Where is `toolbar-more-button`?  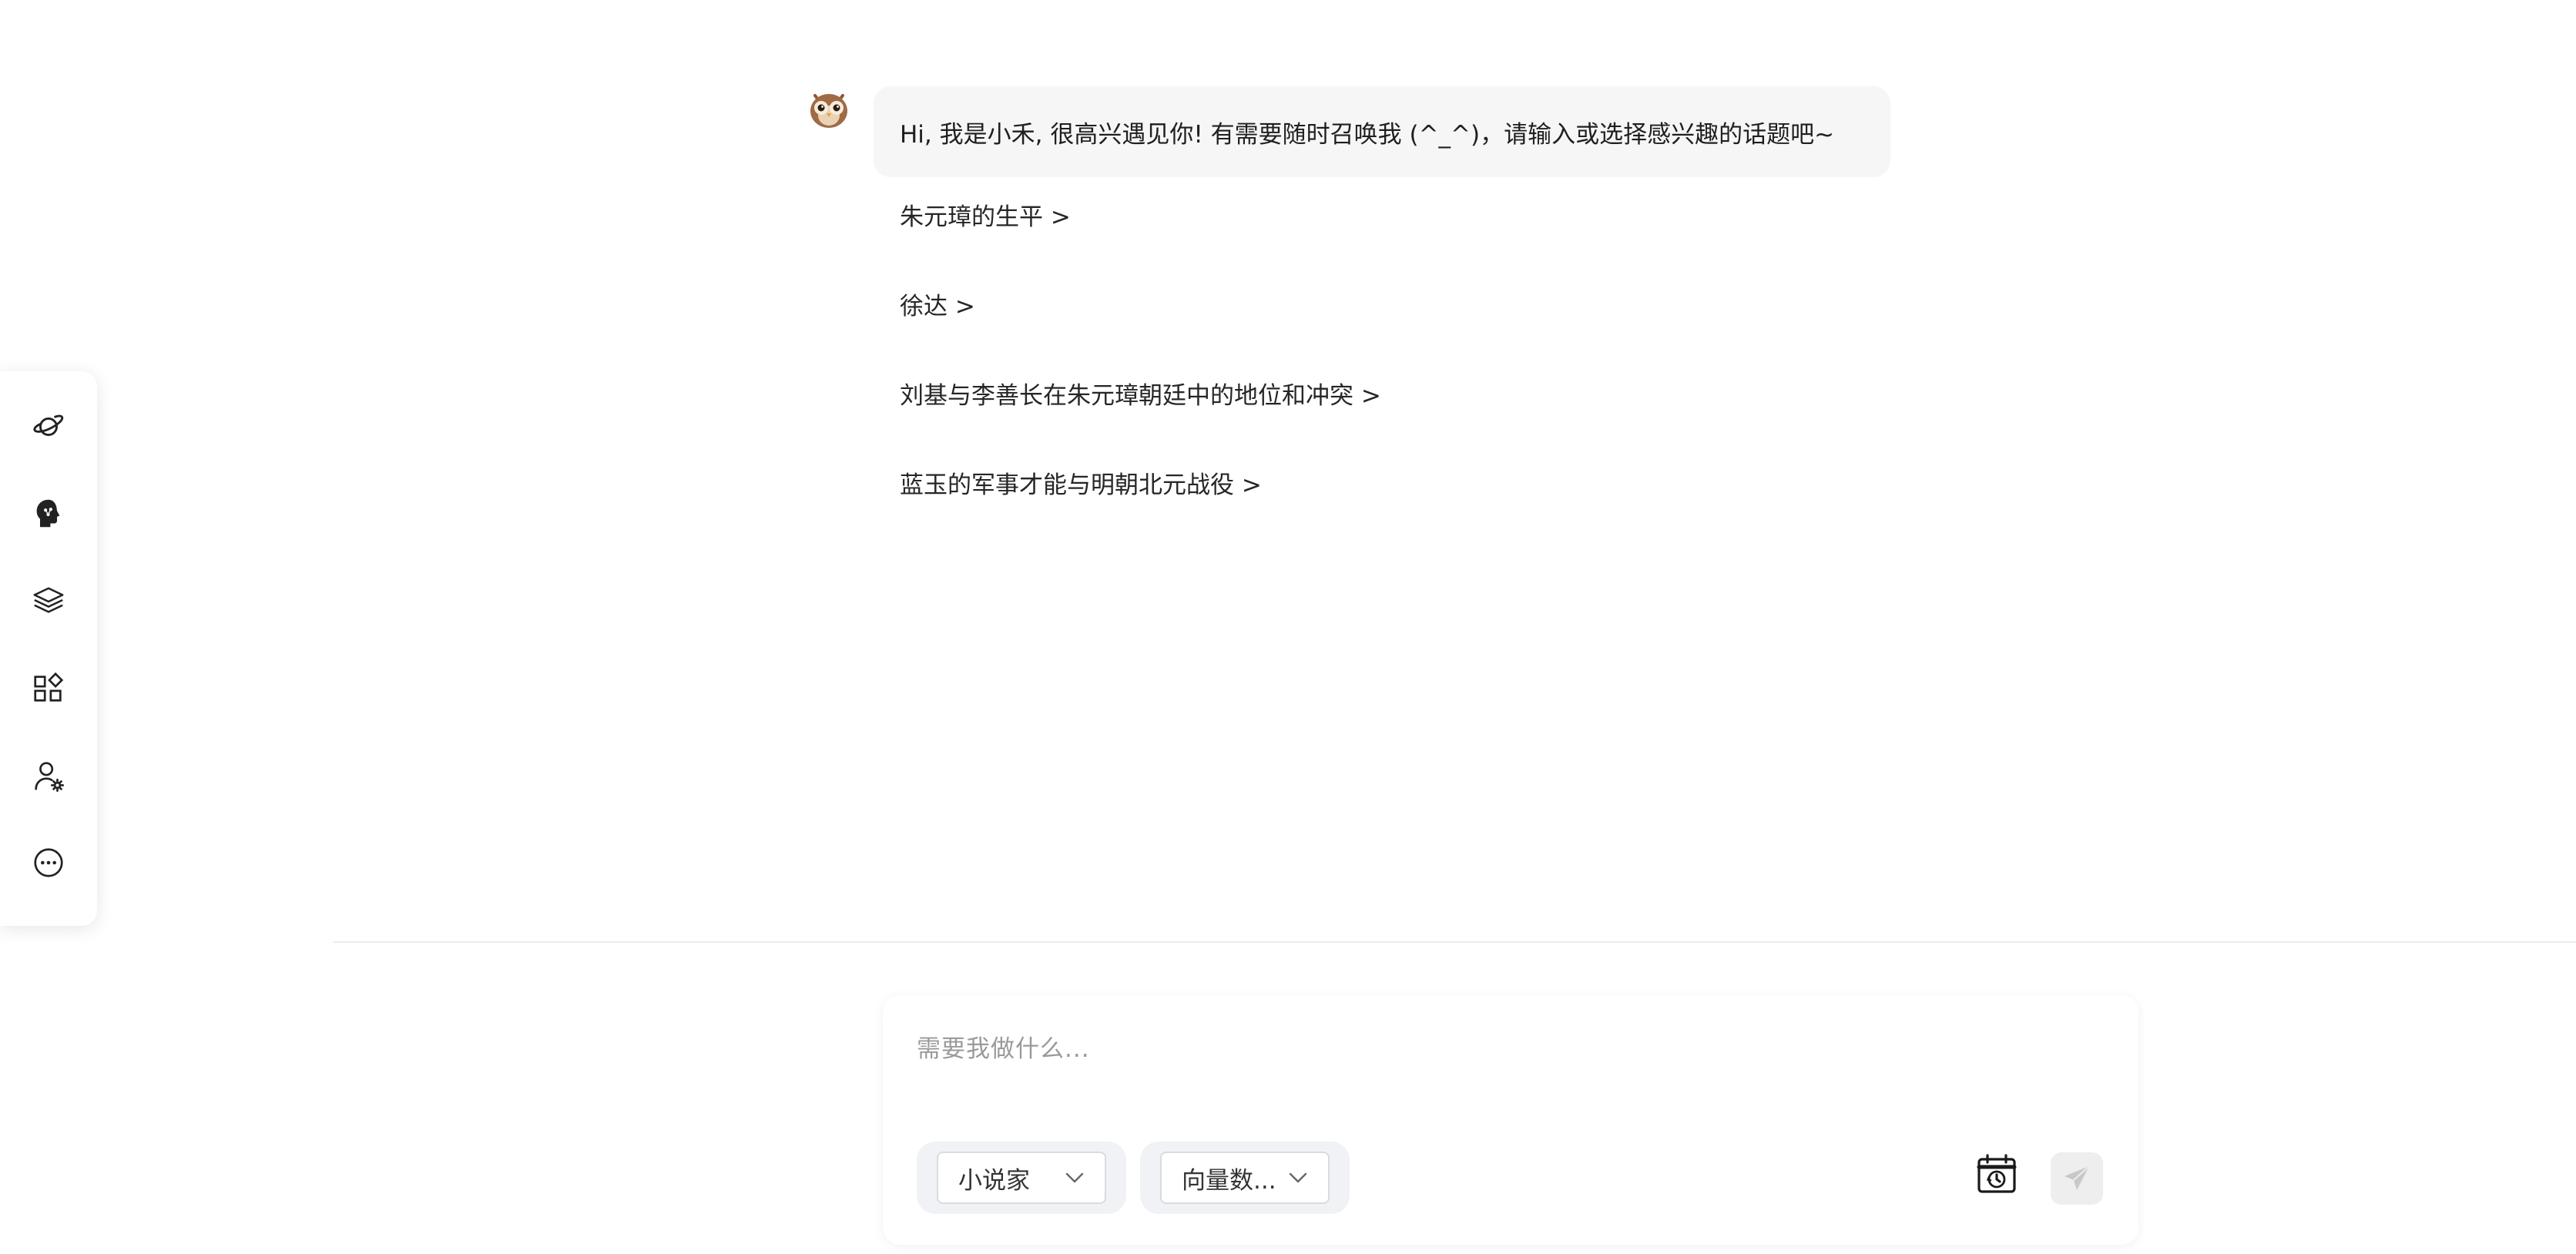 toolbar-more-button is located at coordinates (48, 863).